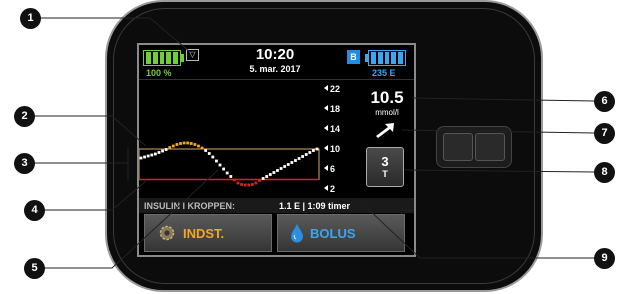 Image resolution: width=629 pixels, height=294 pixels. What do you see at coordinates (604, 101) in the screenshot?
I see `callout-marker: 6` at bounding box center [604, 101].